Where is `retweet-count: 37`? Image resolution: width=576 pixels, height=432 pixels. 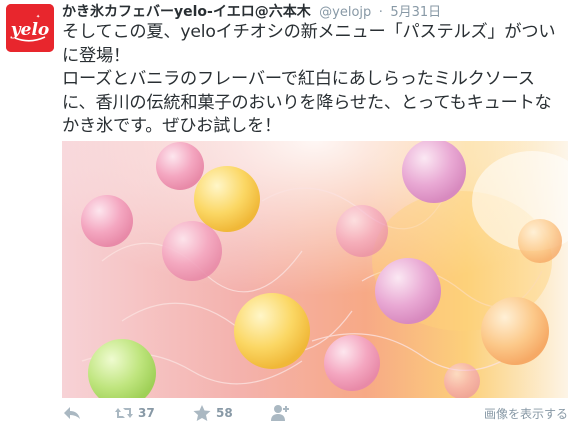 retweet-count: 37 is located at coordinates (146, 413).